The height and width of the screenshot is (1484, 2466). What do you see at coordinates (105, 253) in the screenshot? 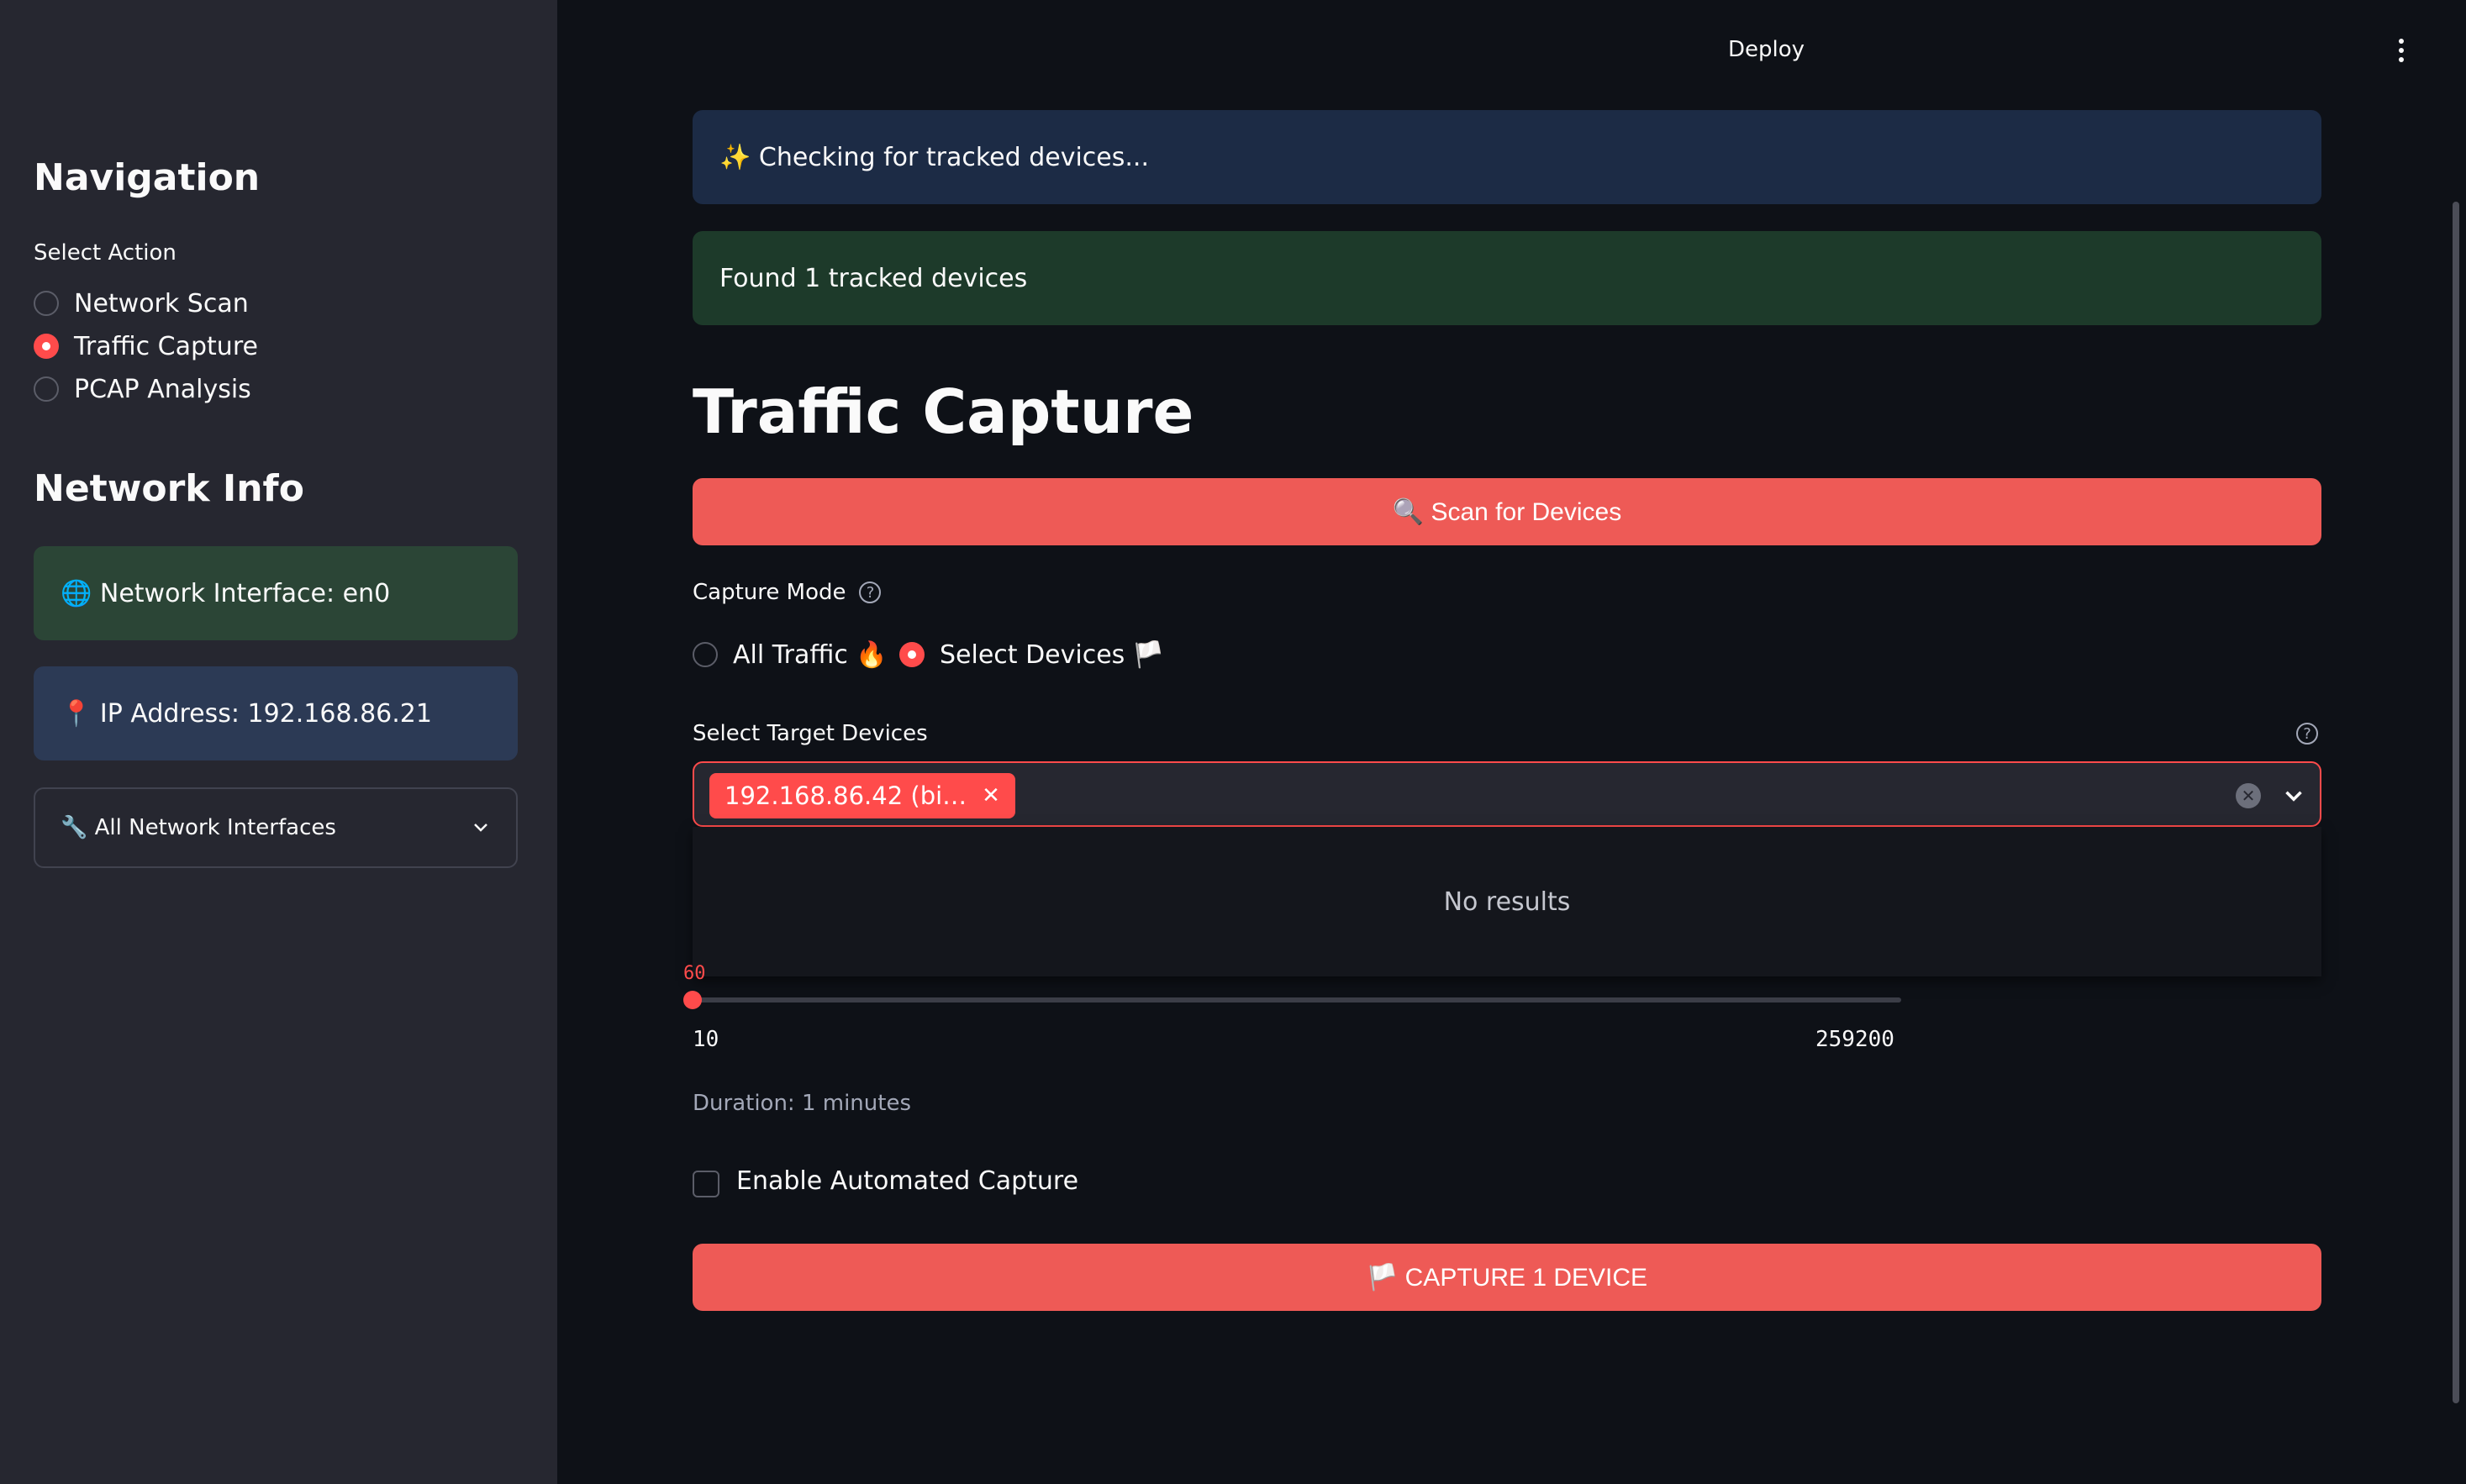
I see `select-action-label: Select Action` at bounding box center [105, 253].